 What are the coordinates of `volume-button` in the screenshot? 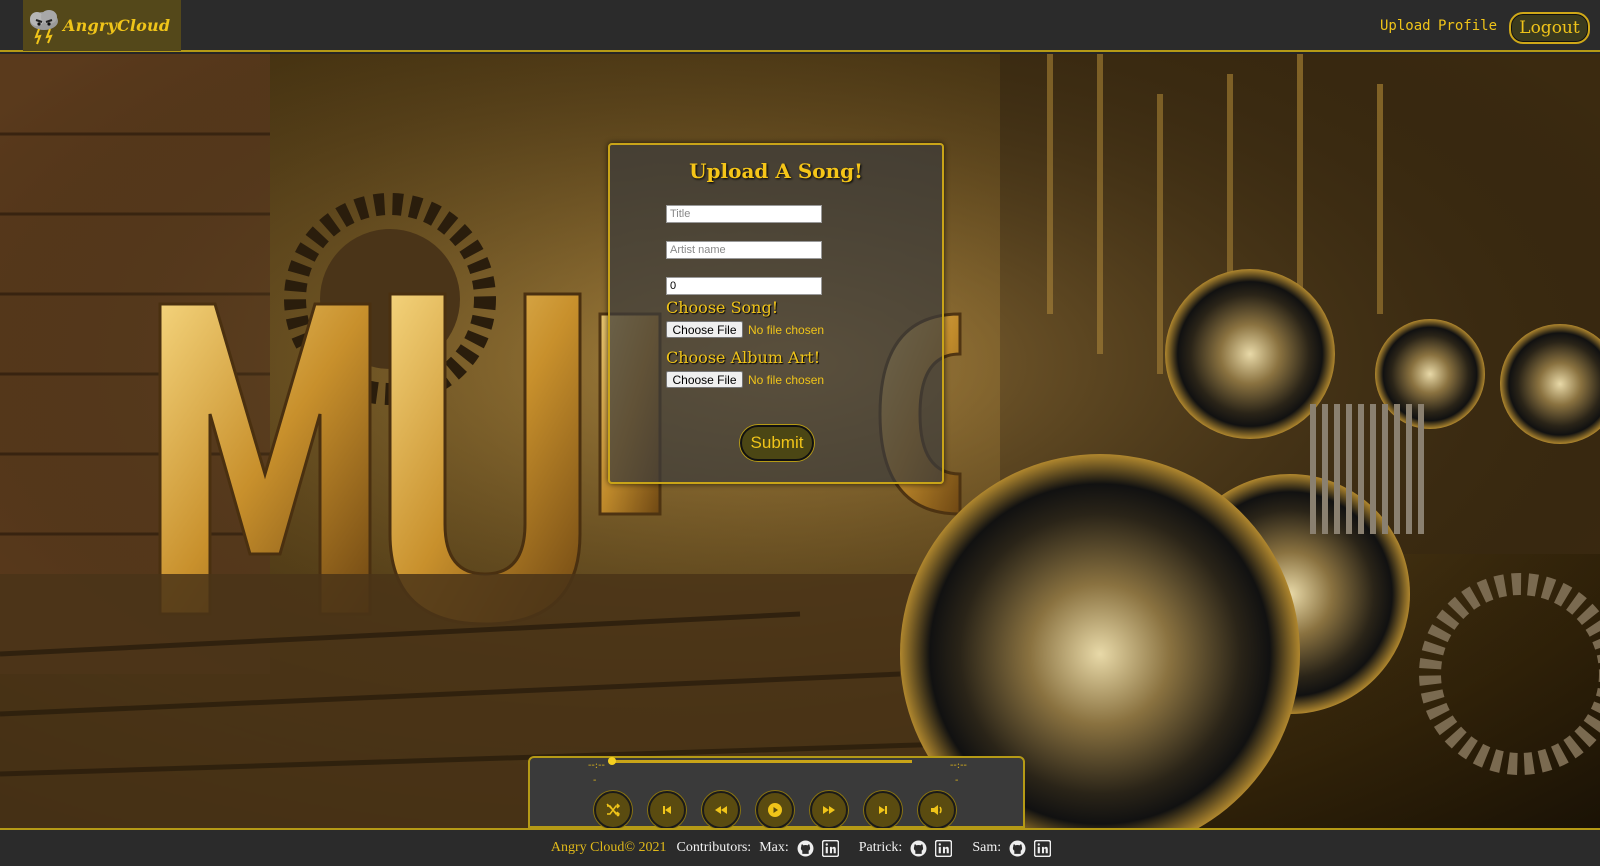 It's located at (937, 810).